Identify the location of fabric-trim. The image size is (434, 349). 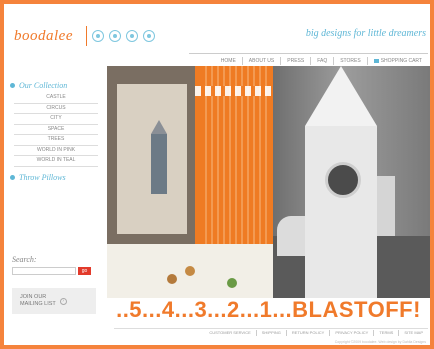
(234, 91).